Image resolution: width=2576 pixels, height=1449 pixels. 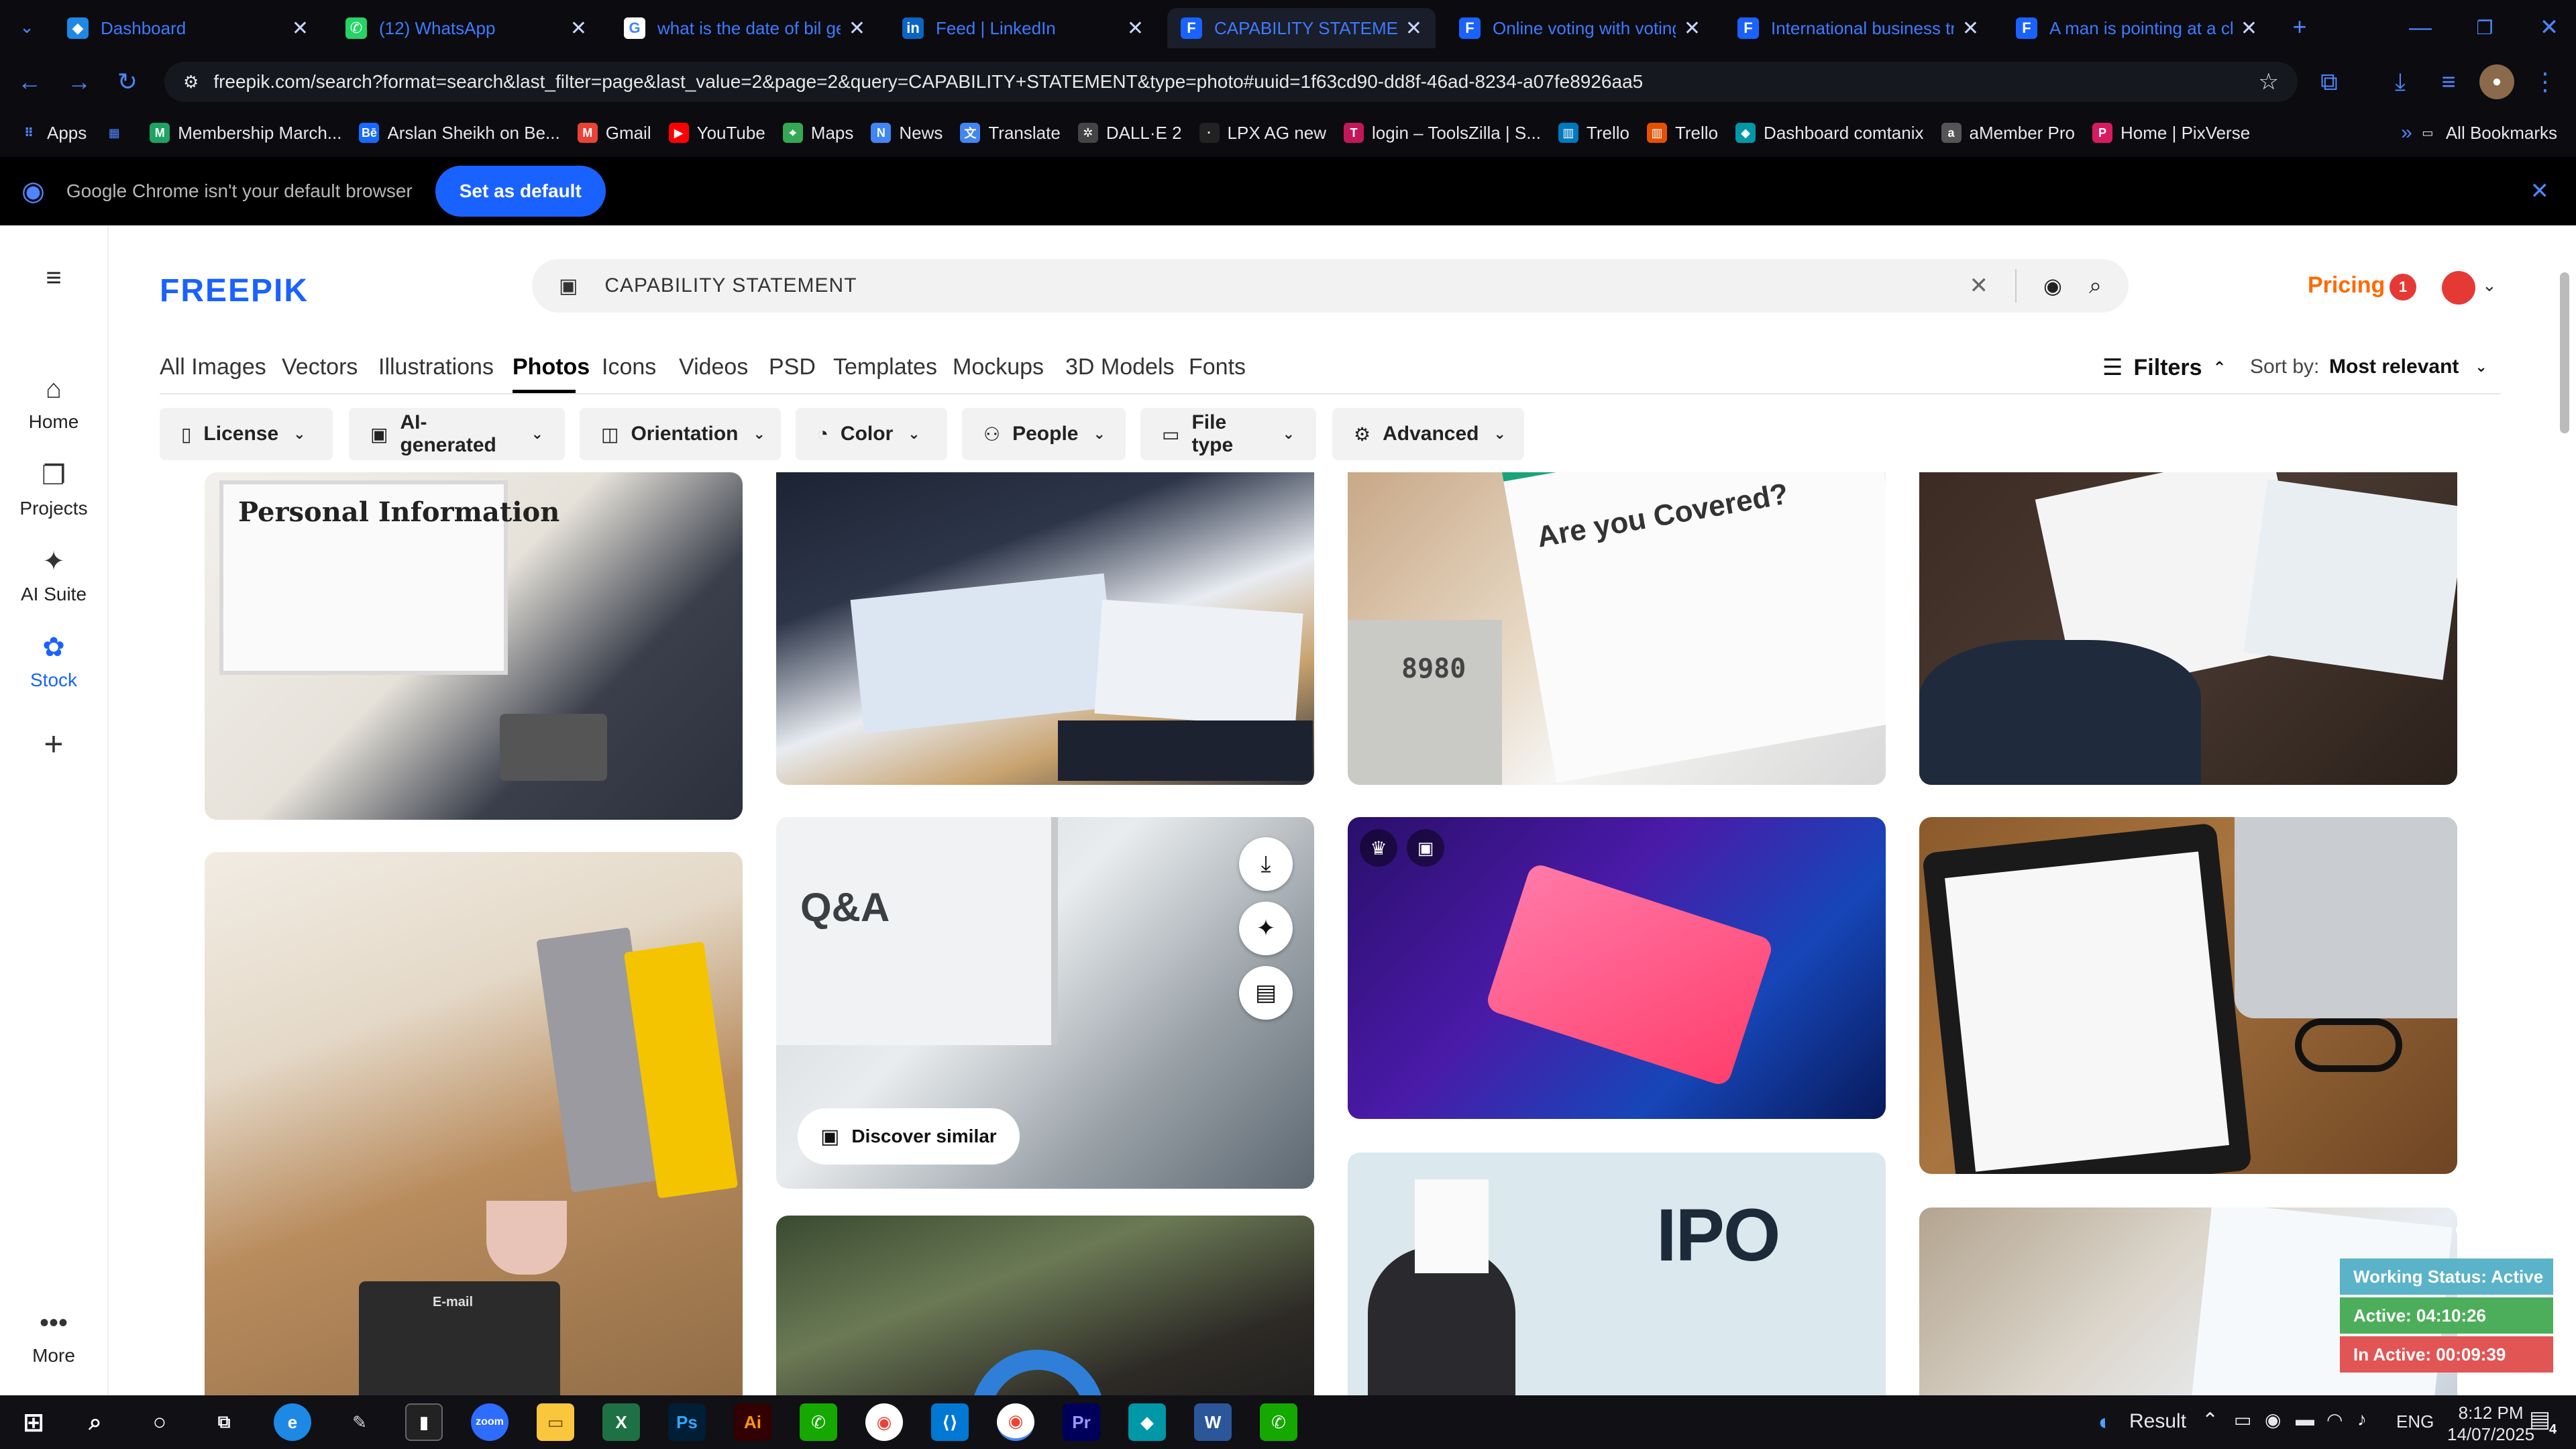 I want to click on vscode-icon: ⟨⟩, so click(x=950, y=1422).